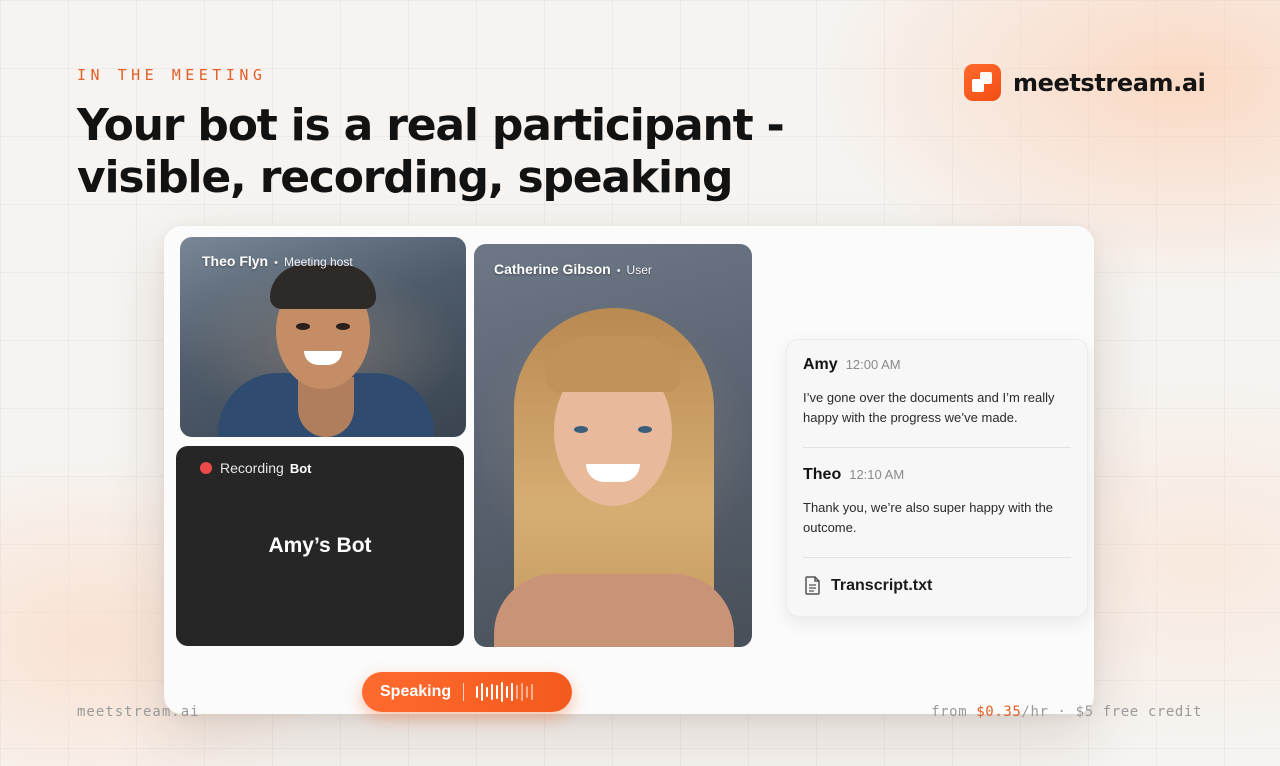 This screenshot has height=766, width=1280. Describe the element at coordinates (405, 177) in the screenshot. I see `headline-line-2: visible, recording, speaking` at that location.